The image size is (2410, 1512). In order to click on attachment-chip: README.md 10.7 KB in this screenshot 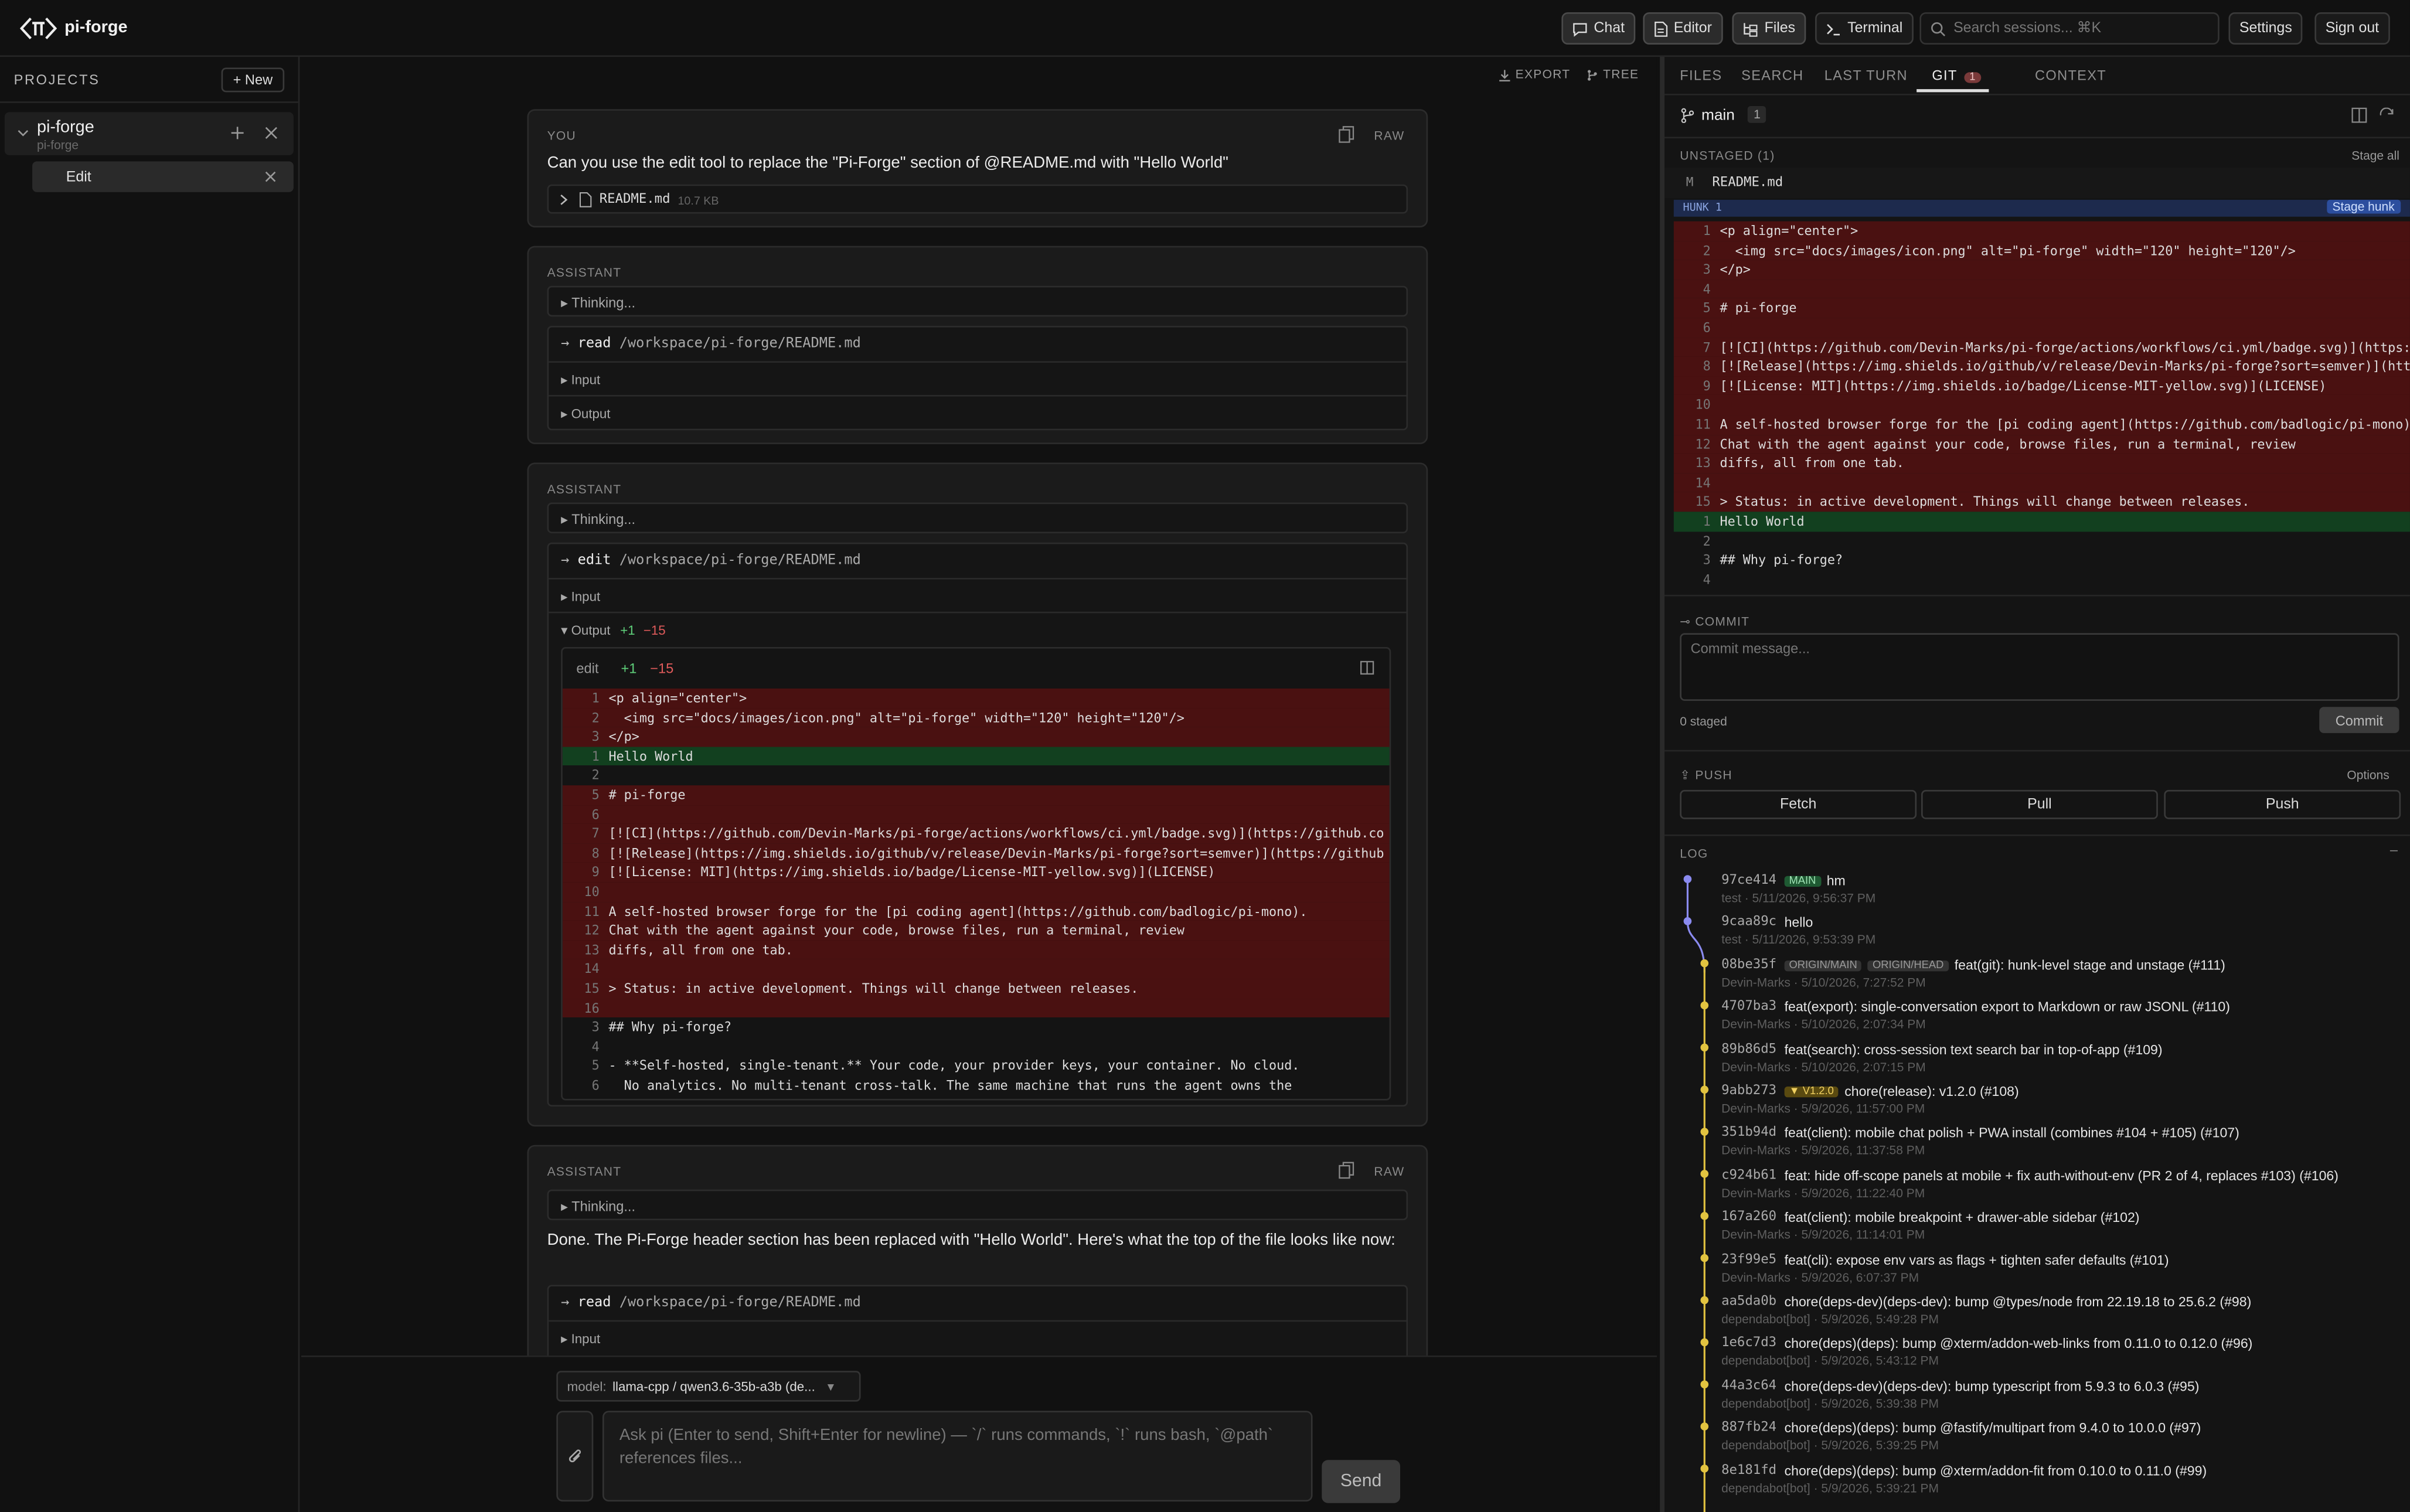, I will do `click(977, 199)`.